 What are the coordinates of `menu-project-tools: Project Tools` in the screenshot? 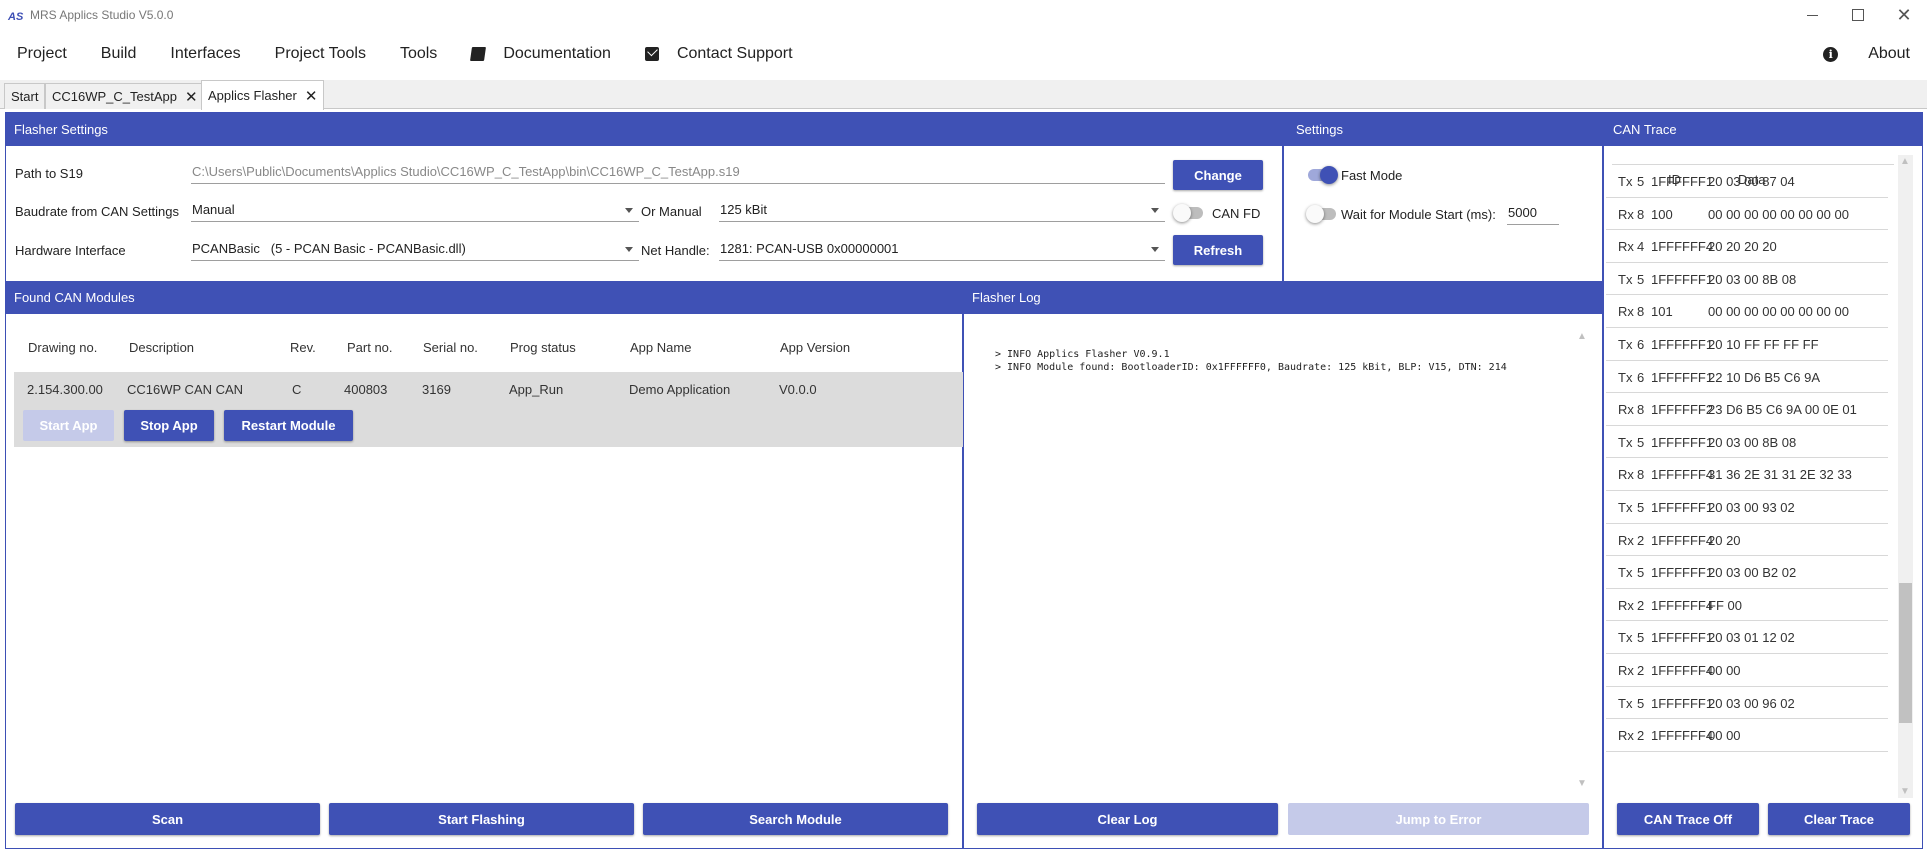 It's located at (320, 54).